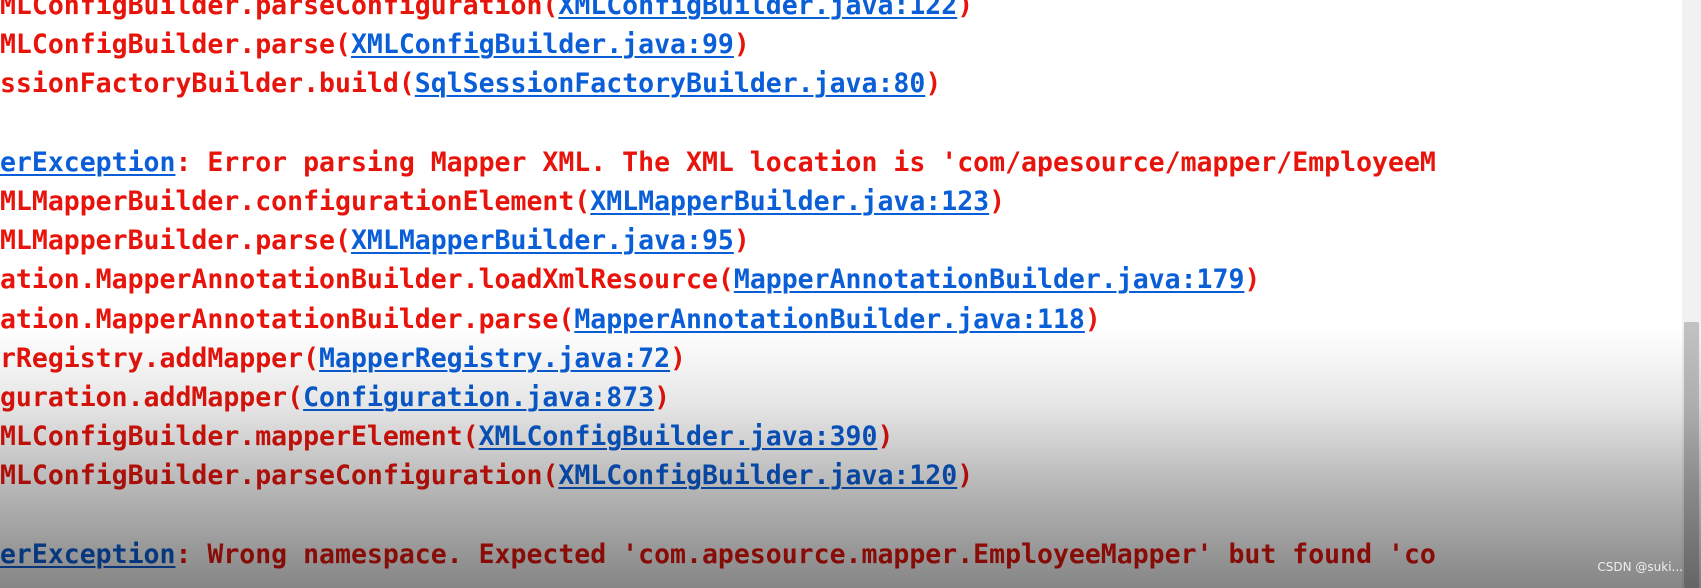 The image size is (1701, 588). Describe the element at coordinates (542, 240) in the screenshot. I see `source-link: XMLMapperBuilder.java:95` at that location.